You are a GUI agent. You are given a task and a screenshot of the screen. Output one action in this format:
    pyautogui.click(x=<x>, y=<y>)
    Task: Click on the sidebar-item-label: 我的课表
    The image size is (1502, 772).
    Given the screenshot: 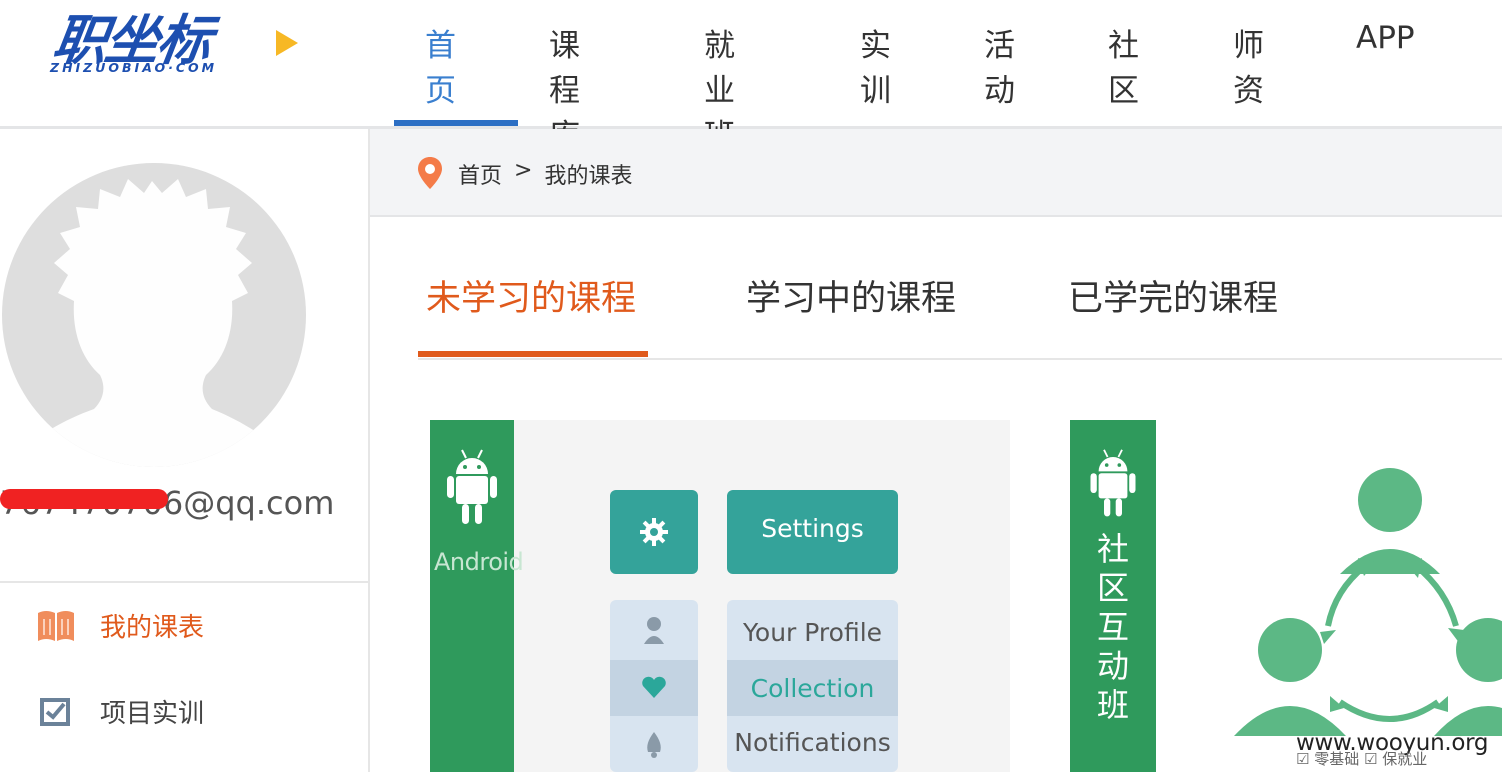 What is the action you would take?
    pyautogui.click(x=152, y=628)
    